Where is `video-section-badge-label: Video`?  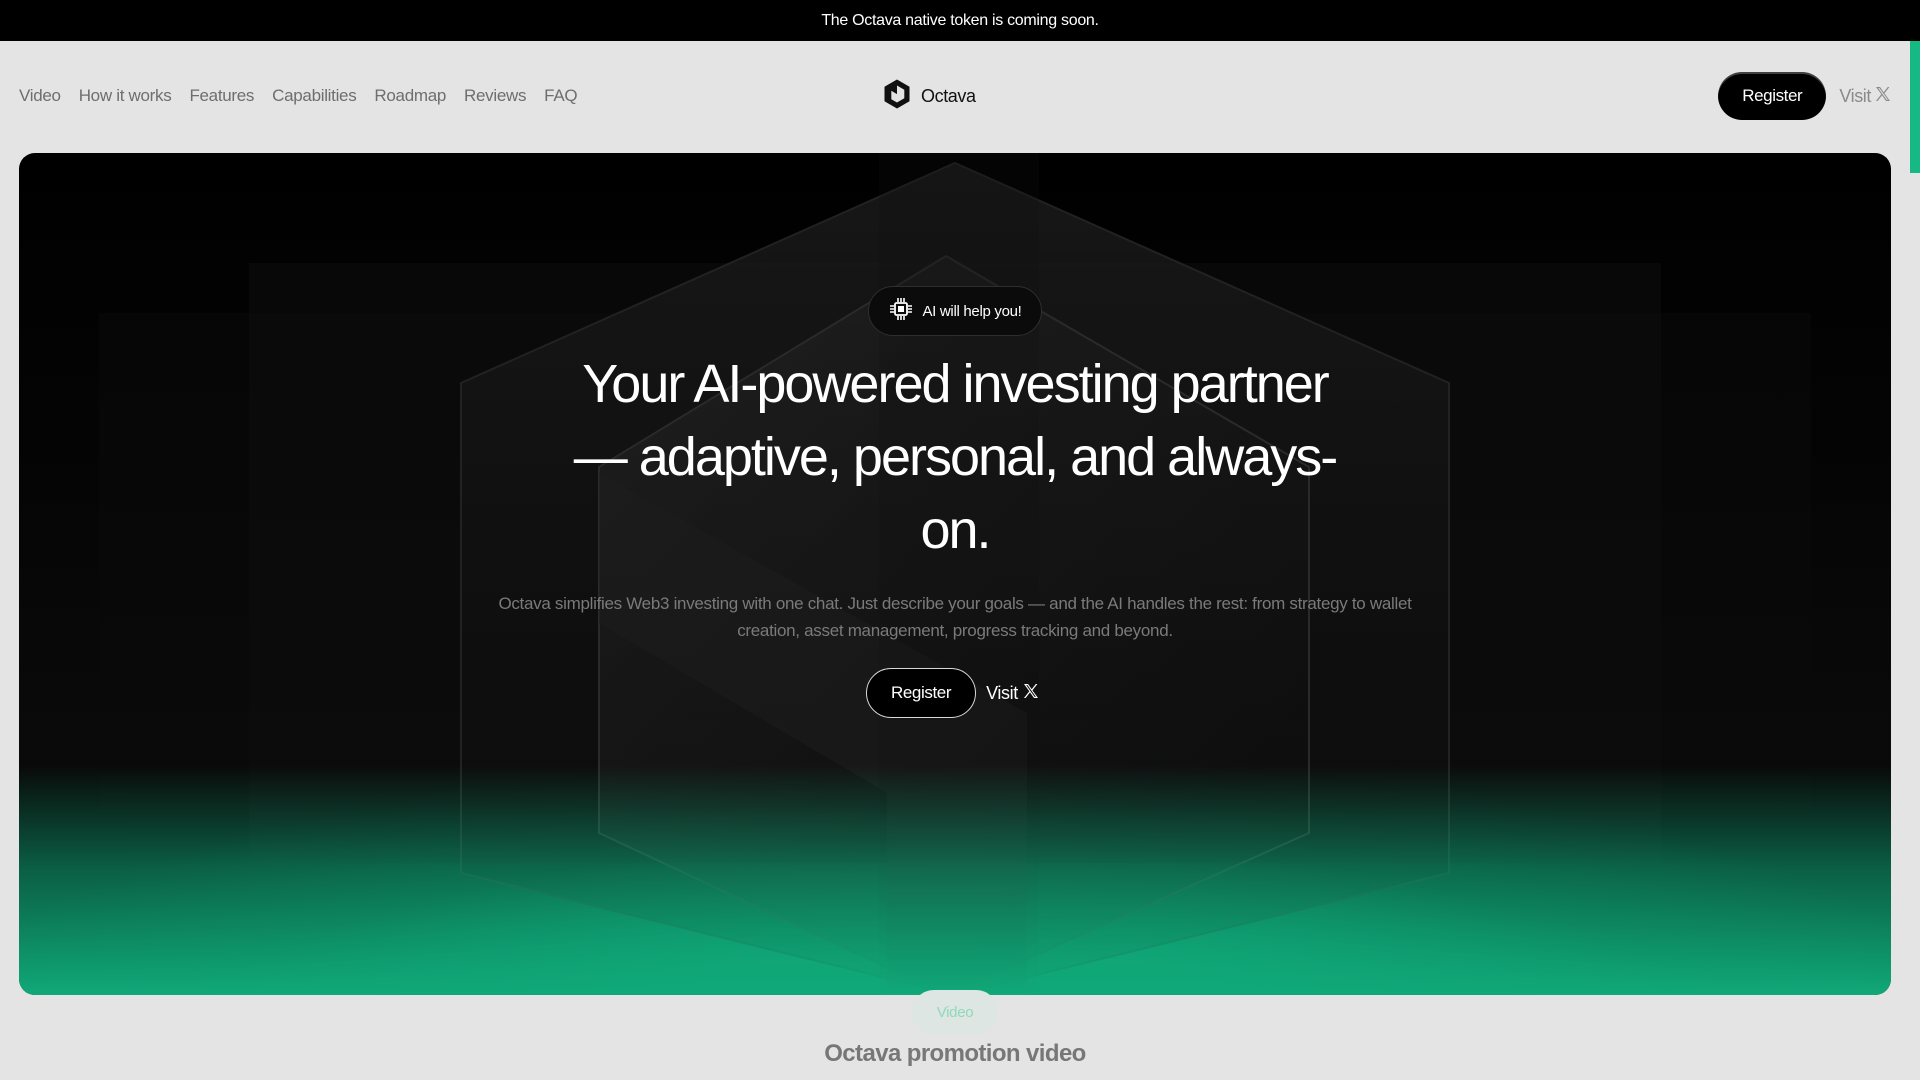
video-section-badge-label: Video is located at coordinates (955, 1012).